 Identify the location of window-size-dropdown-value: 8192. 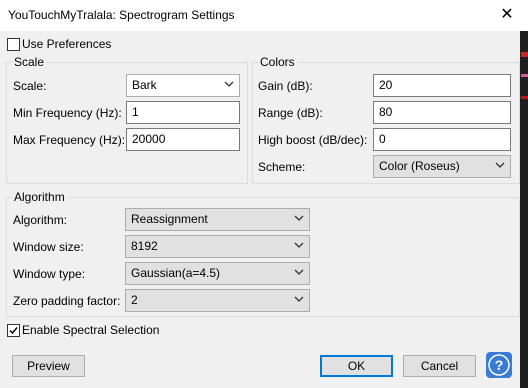
(144, 246).